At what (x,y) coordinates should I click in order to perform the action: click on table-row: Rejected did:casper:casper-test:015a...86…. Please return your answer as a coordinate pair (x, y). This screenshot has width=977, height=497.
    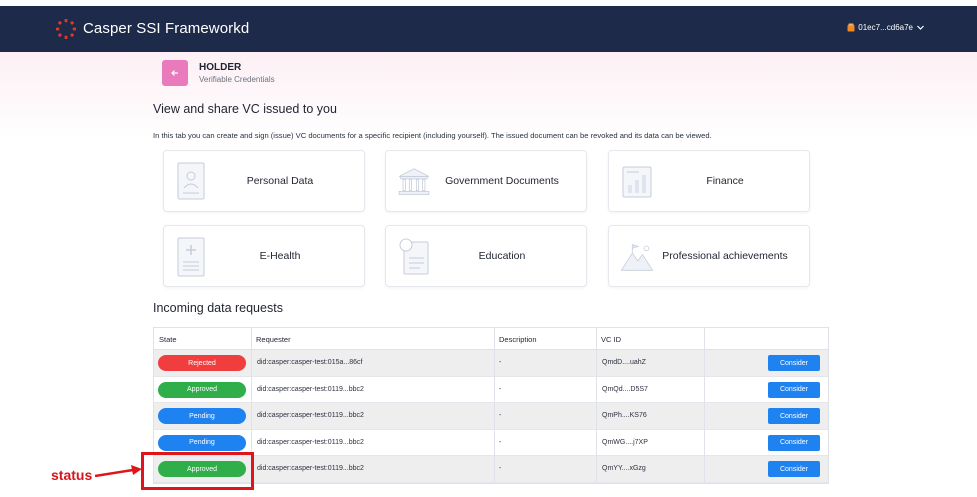
    Looking at the image, I should click on (491, 363).